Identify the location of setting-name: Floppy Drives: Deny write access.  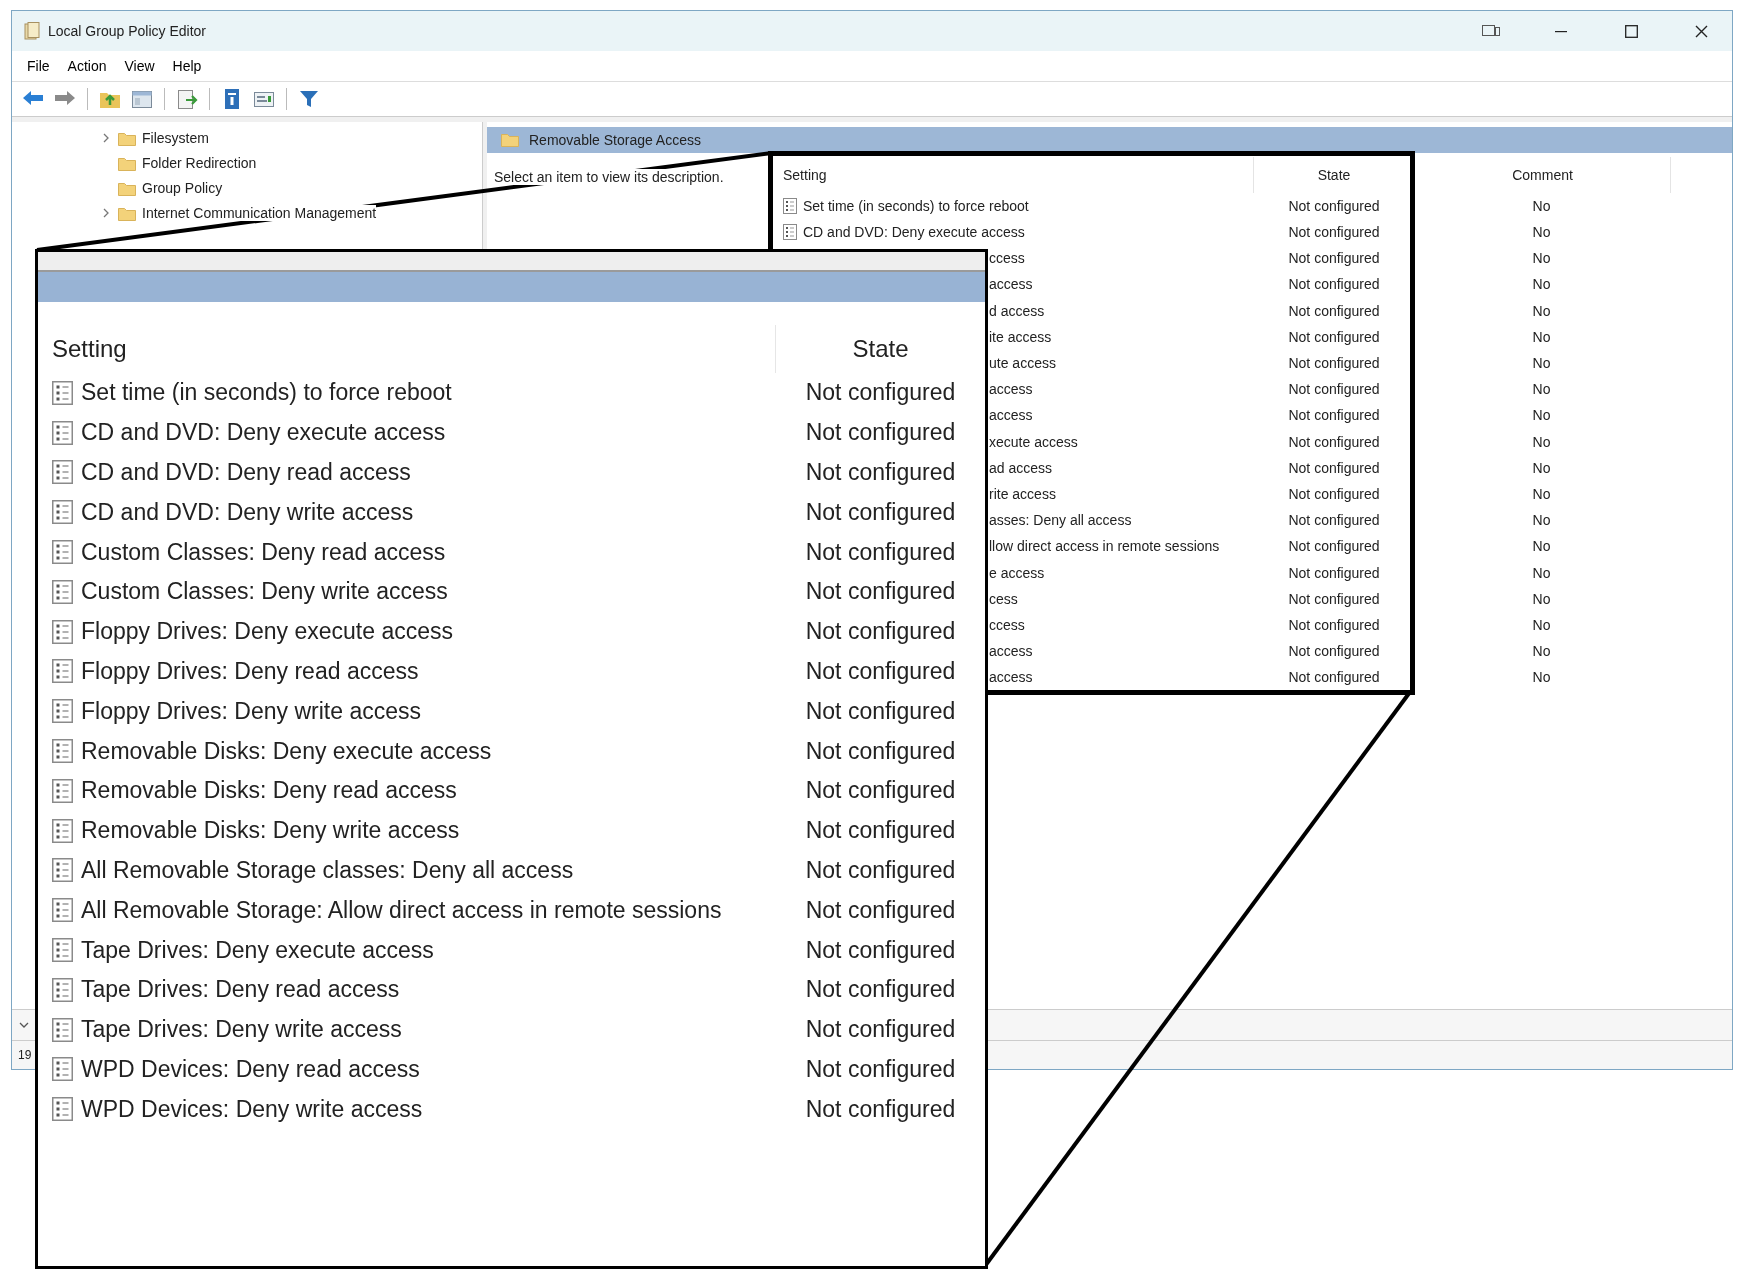
(251, 711).